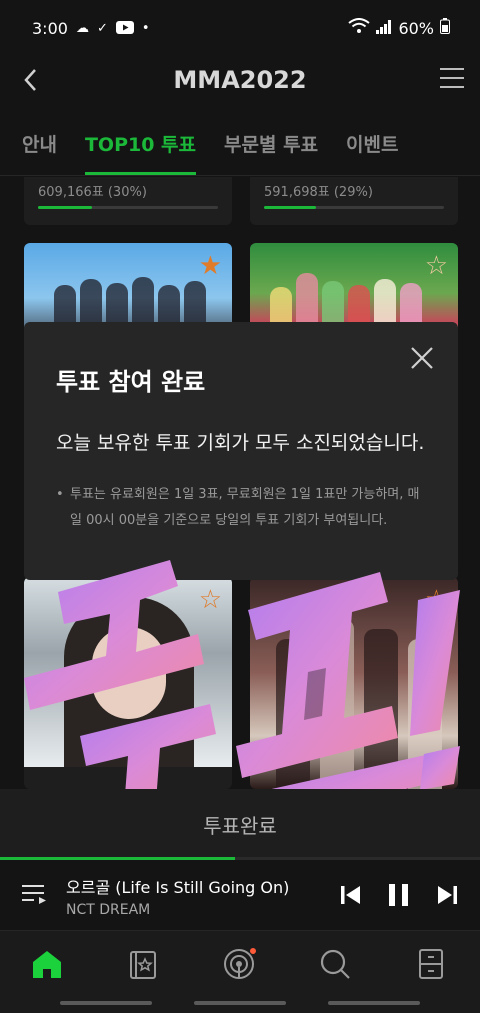  I want to click on track-artist: NCT DREAM, so click(108, 910).